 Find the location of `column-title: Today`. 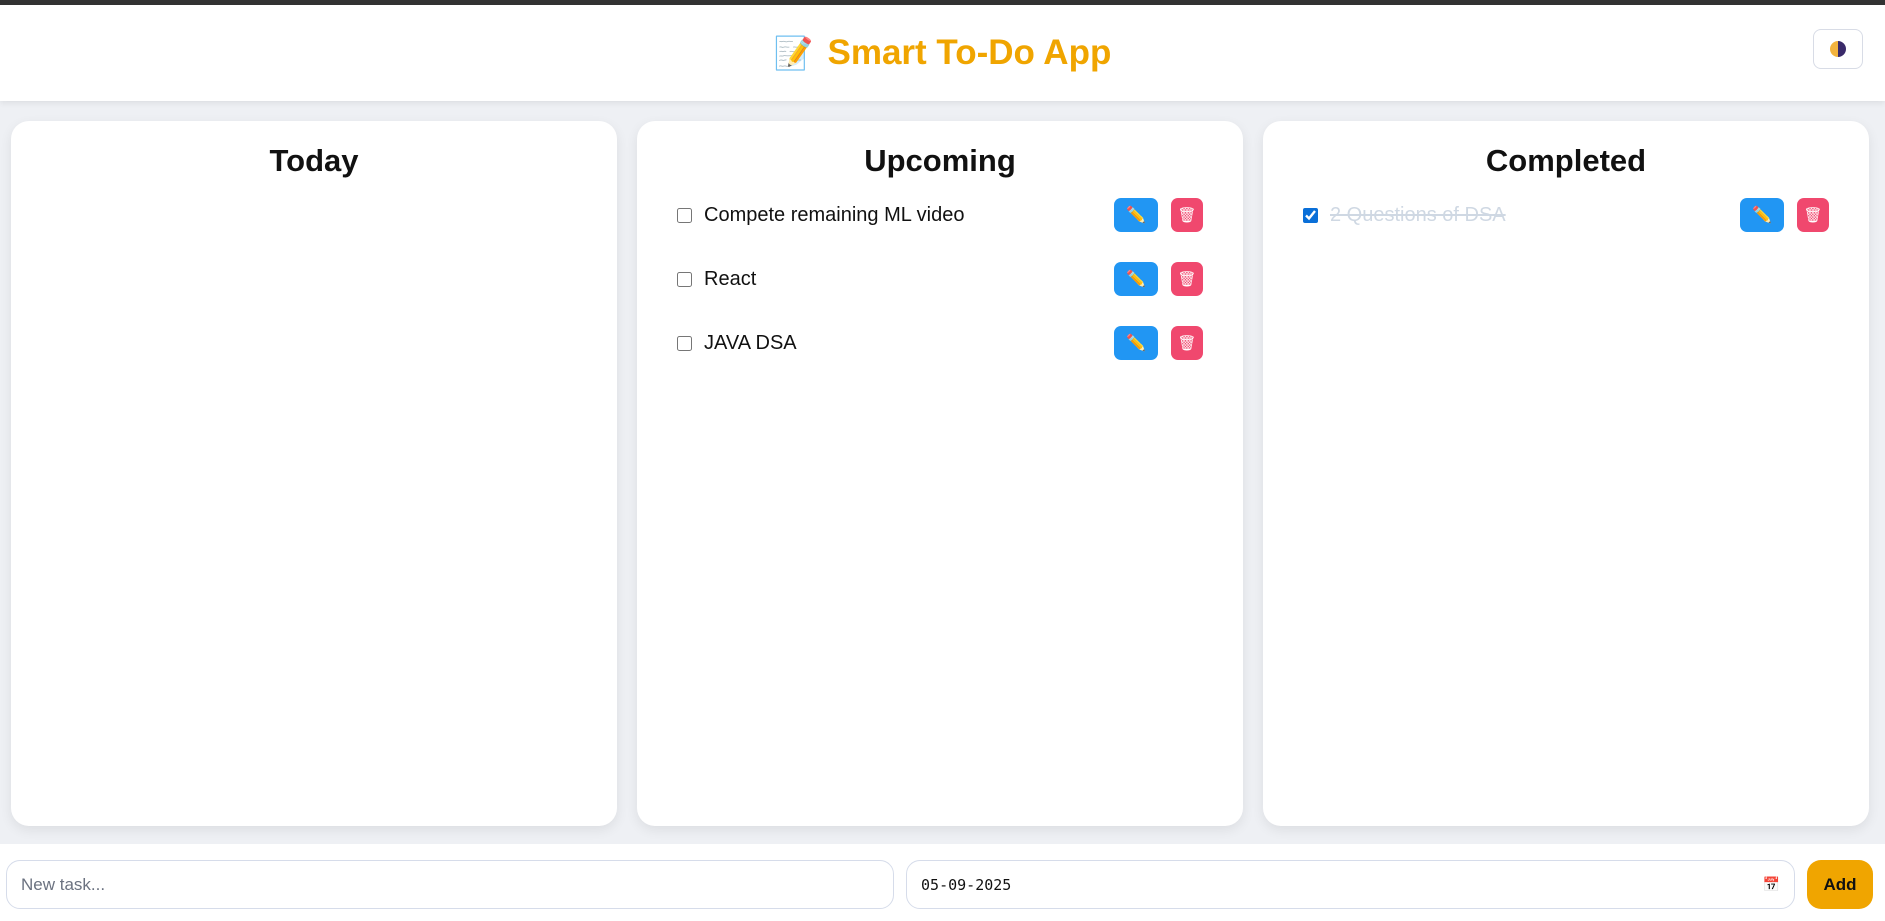

column-title: Today is located at coordinates (314, 160).